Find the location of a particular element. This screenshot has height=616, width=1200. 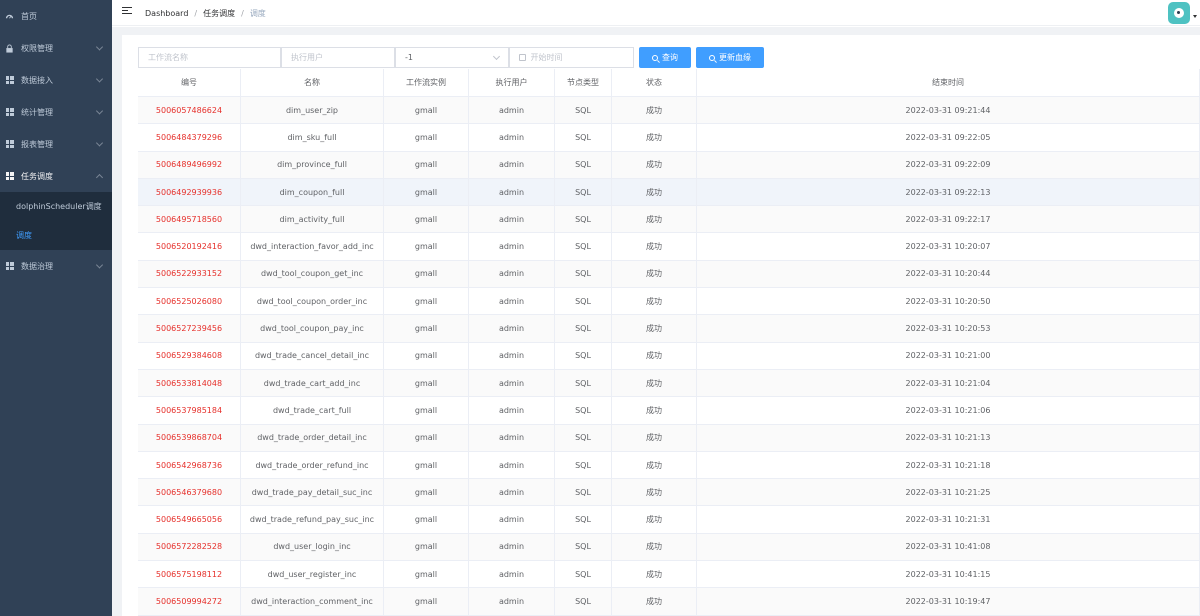

table-cell: 5006489496992 is located at coordinates (189, 164).